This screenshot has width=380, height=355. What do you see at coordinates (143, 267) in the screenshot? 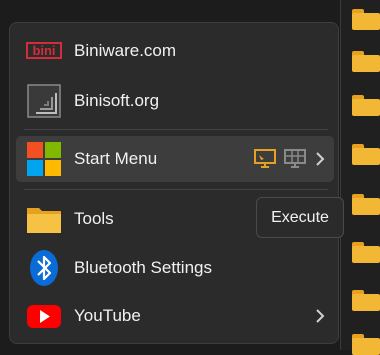
I see `menu-item-label: Bluetooth Settings` at bounding box center [143, 267].